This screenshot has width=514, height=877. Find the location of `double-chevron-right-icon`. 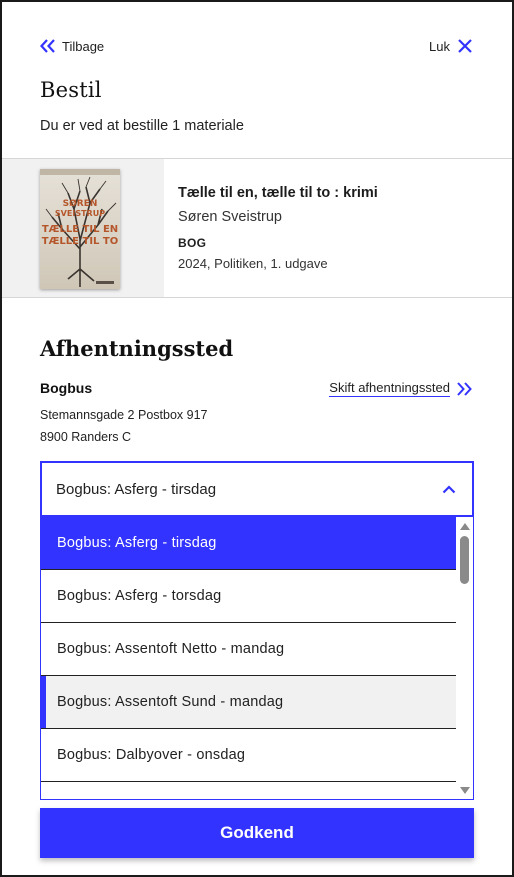

double-chevron-right-icon is located at coordinates (464, 388).